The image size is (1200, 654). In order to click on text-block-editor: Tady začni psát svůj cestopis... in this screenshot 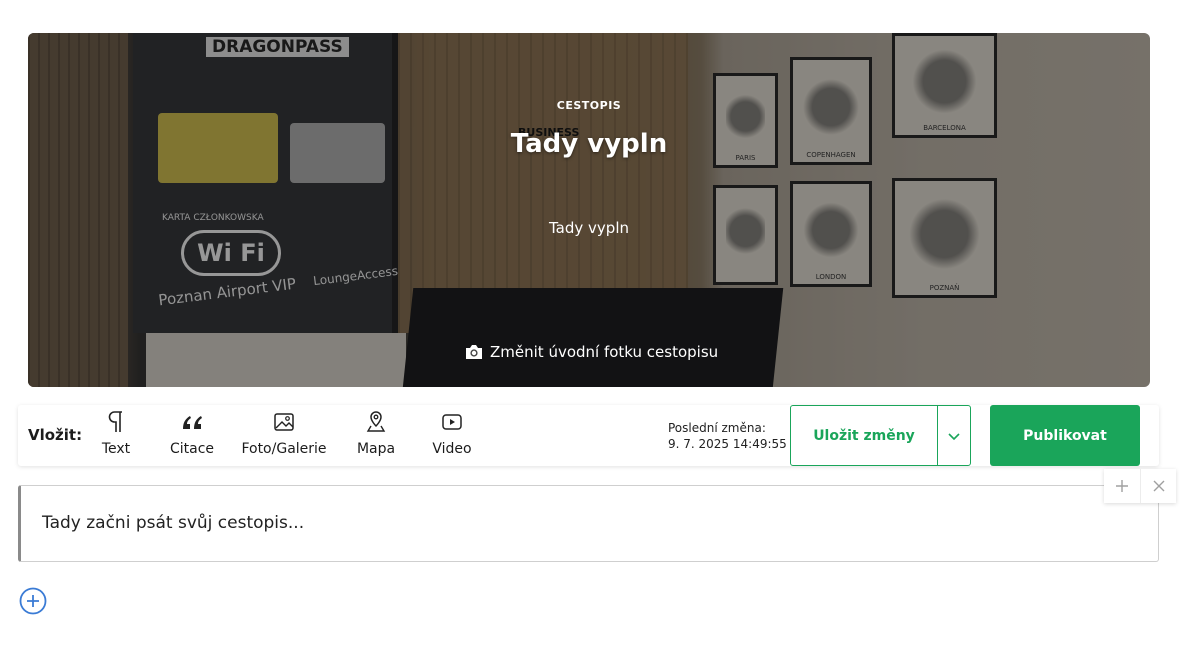, I will do `click(588, 523)`.